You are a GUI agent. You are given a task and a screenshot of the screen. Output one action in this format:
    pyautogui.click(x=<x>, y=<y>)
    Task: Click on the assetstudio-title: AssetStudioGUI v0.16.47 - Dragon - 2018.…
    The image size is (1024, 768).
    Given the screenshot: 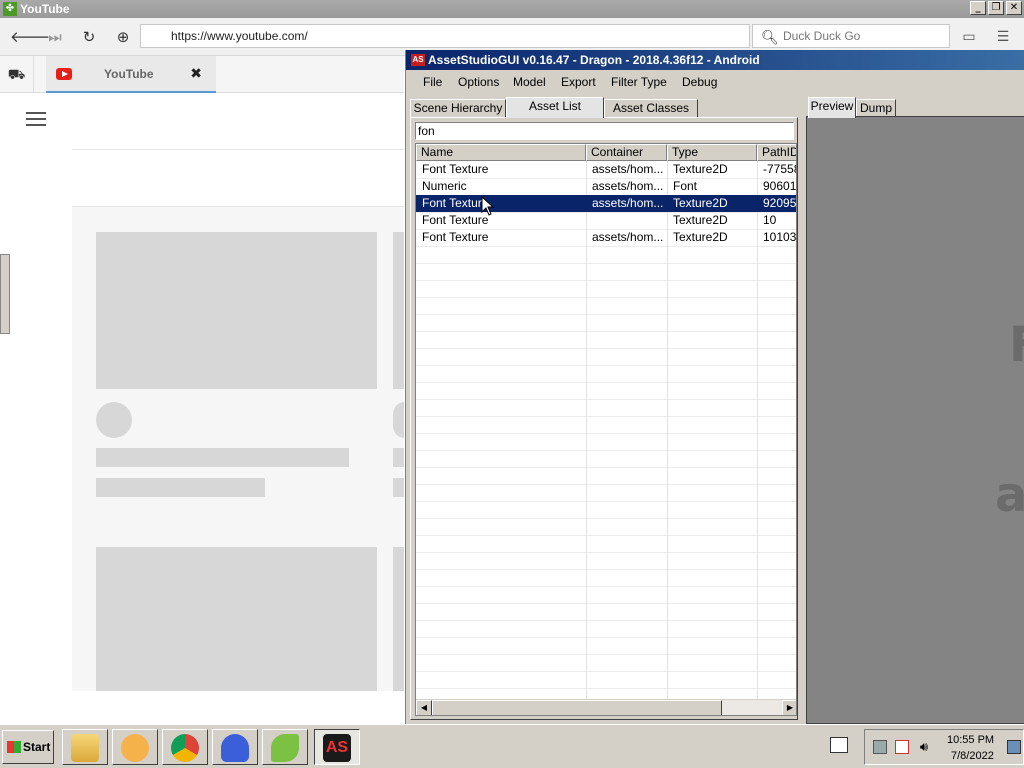 What is the action you would take?
    pyautogui.click(x=594, y=60)
    